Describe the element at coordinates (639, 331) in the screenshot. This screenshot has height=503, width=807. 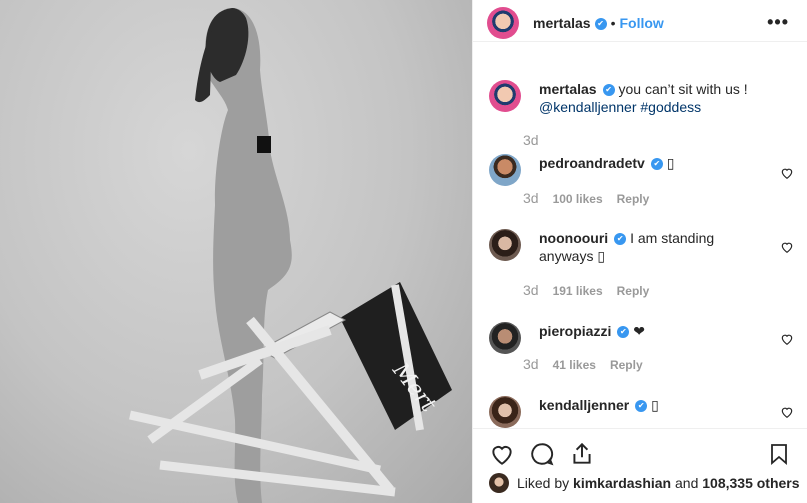
I see `comment-text: ❤` at that location.